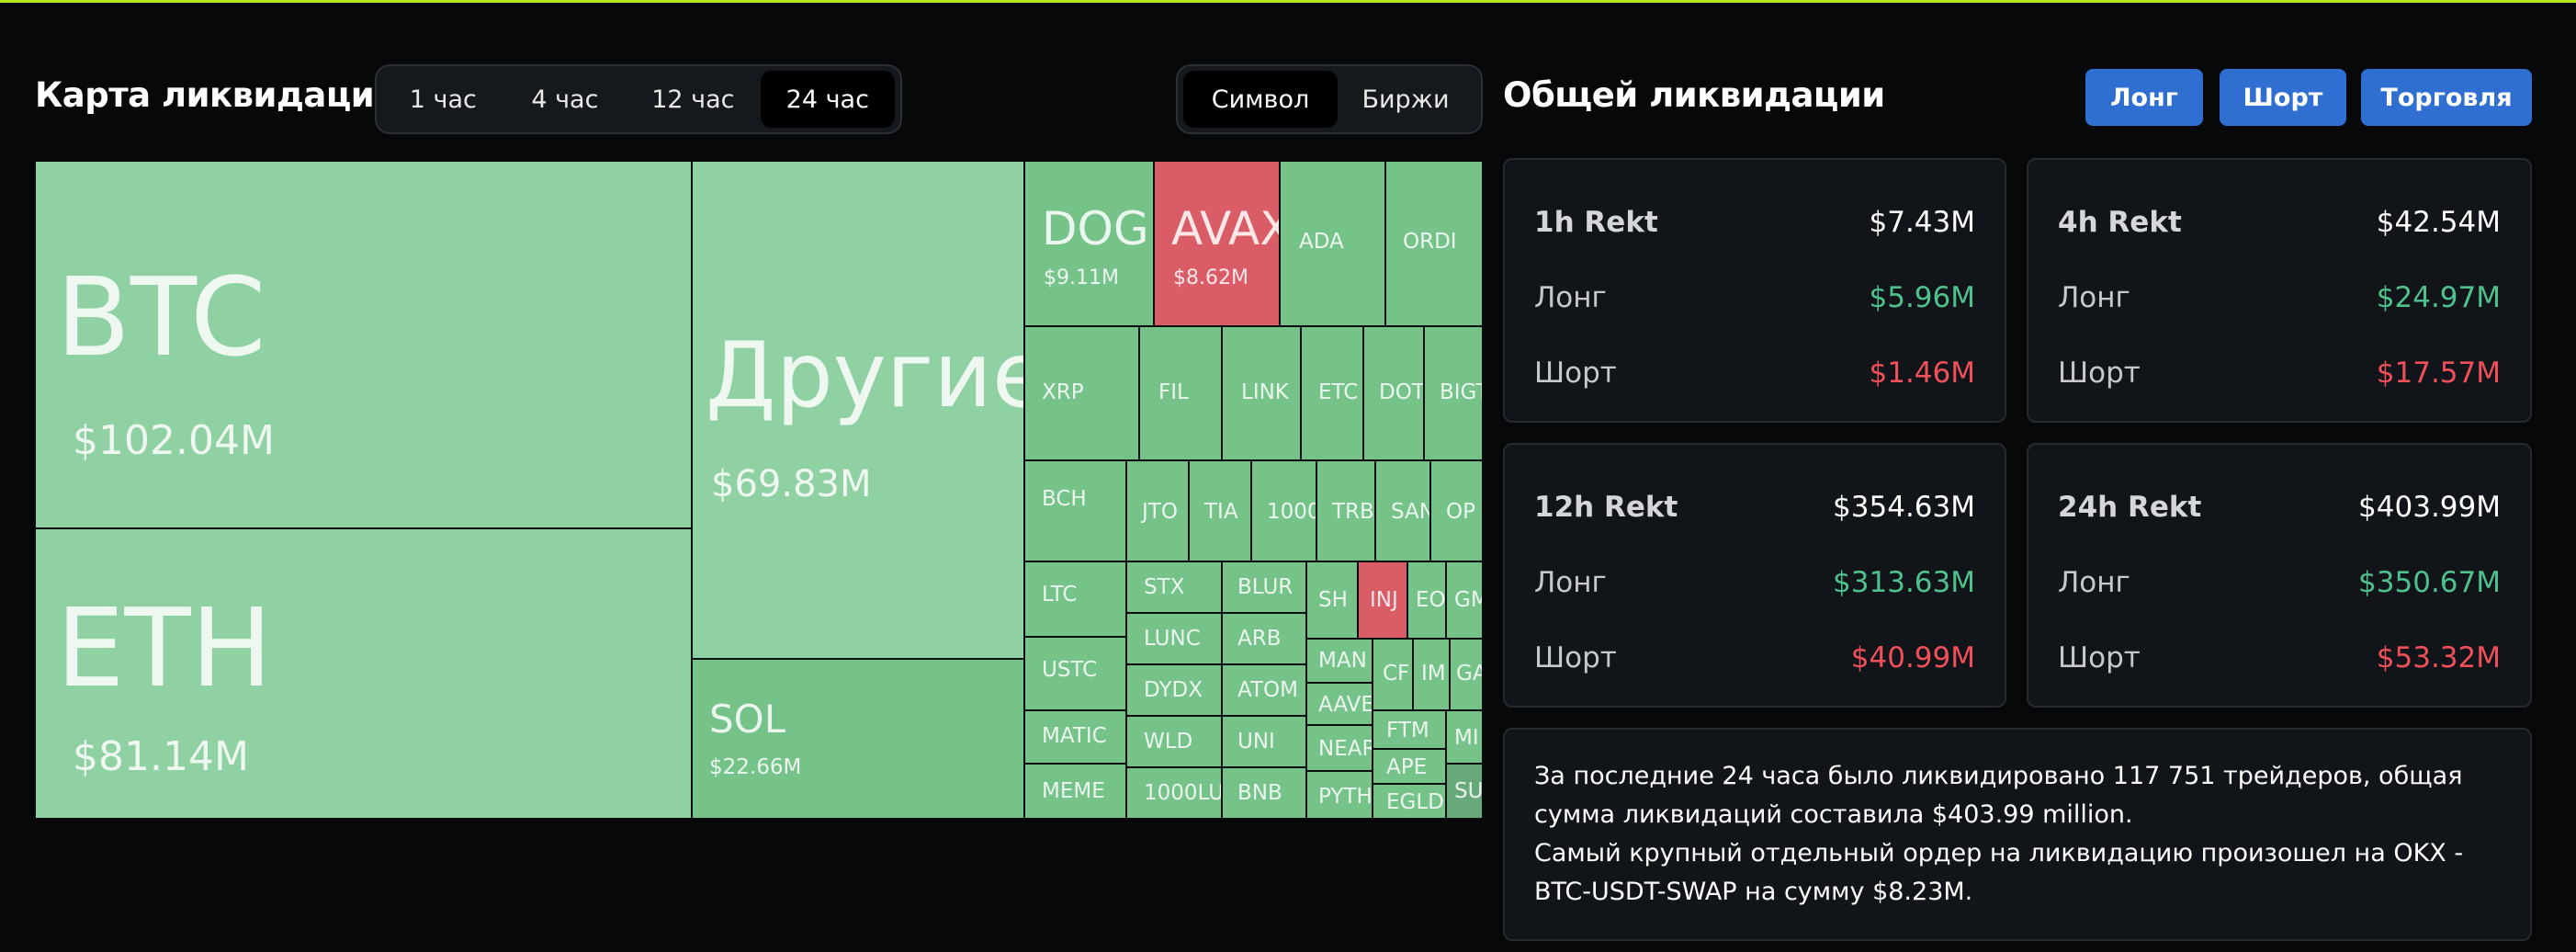  Describe the element at coordinates (1393, 393) in the screenshot. I see `treemap-tile-dot: DOT` at that location.